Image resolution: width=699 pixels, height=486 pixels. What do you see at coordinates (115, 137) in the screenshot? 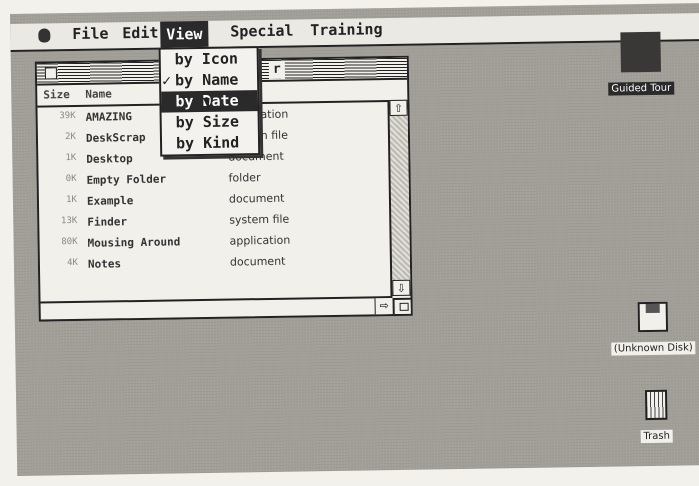
I see `file-name: DeskScrap` at bounding box center [115, 137].